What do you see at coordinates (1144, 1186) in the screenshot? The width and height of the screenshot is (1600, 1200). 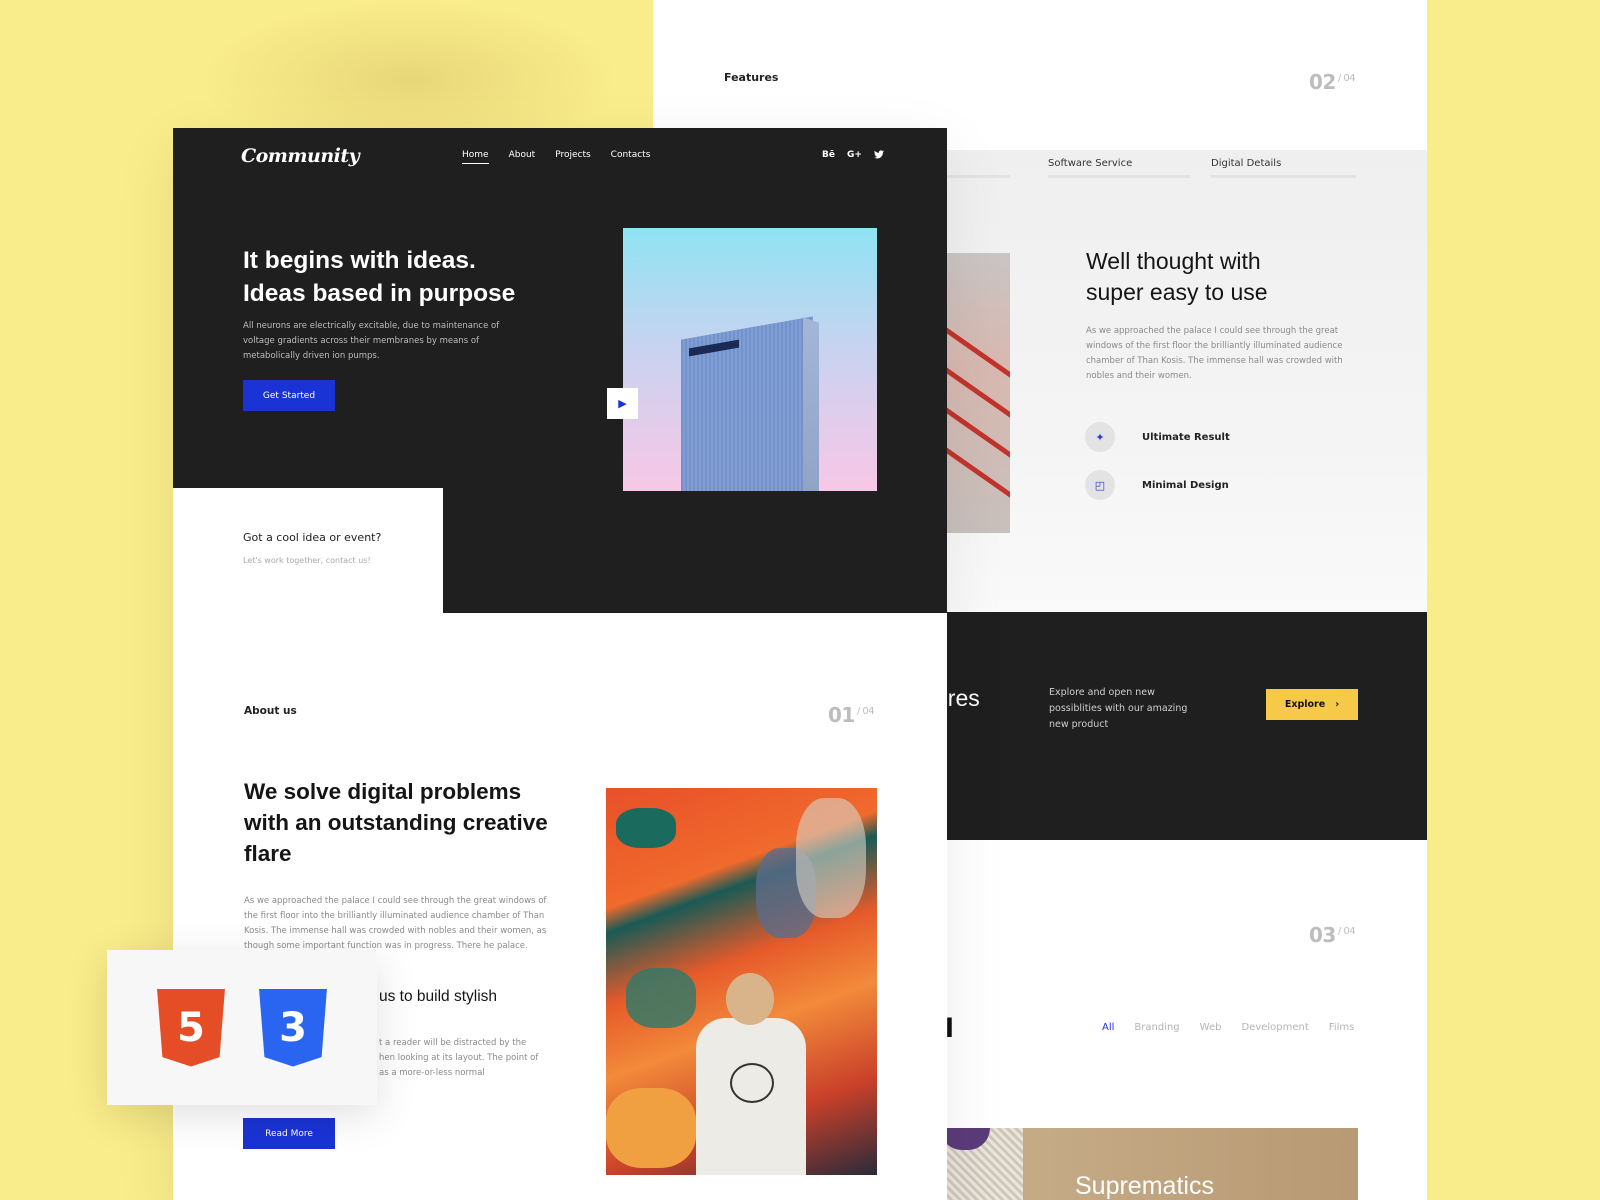 I see `portfolio-title: Suprematics` at bounding box center [1144, 1186].